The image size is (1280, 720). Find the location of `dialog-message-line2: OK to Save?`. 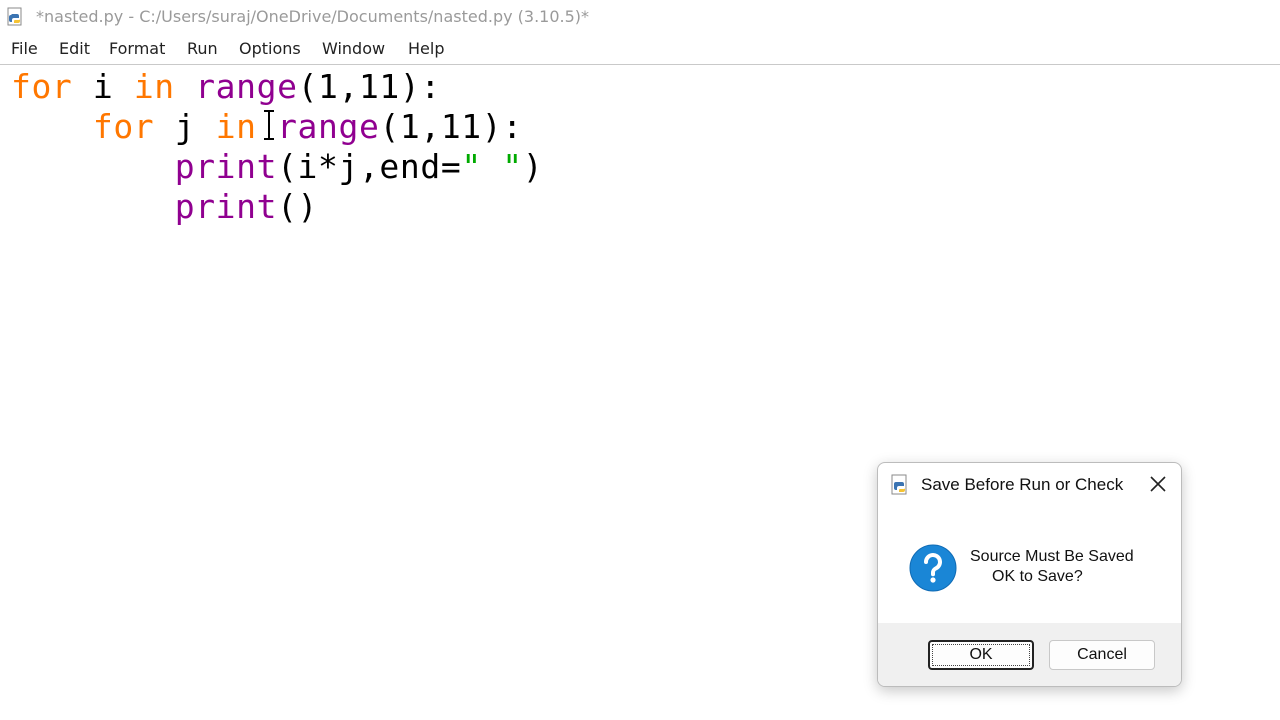

dialog-message-line2: OK to Save? is located at coordinates (1037, 576).